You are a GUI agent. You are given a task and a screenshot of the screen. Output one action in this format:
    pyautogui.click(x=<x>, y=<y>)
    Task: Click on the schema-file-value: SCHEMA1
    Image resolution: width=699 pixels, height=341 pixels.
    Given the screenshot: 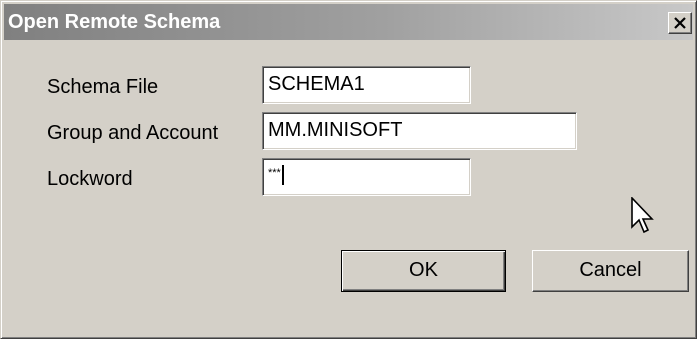 What is the action you would take?
    pyautogui.click(x=316, y=84)
    